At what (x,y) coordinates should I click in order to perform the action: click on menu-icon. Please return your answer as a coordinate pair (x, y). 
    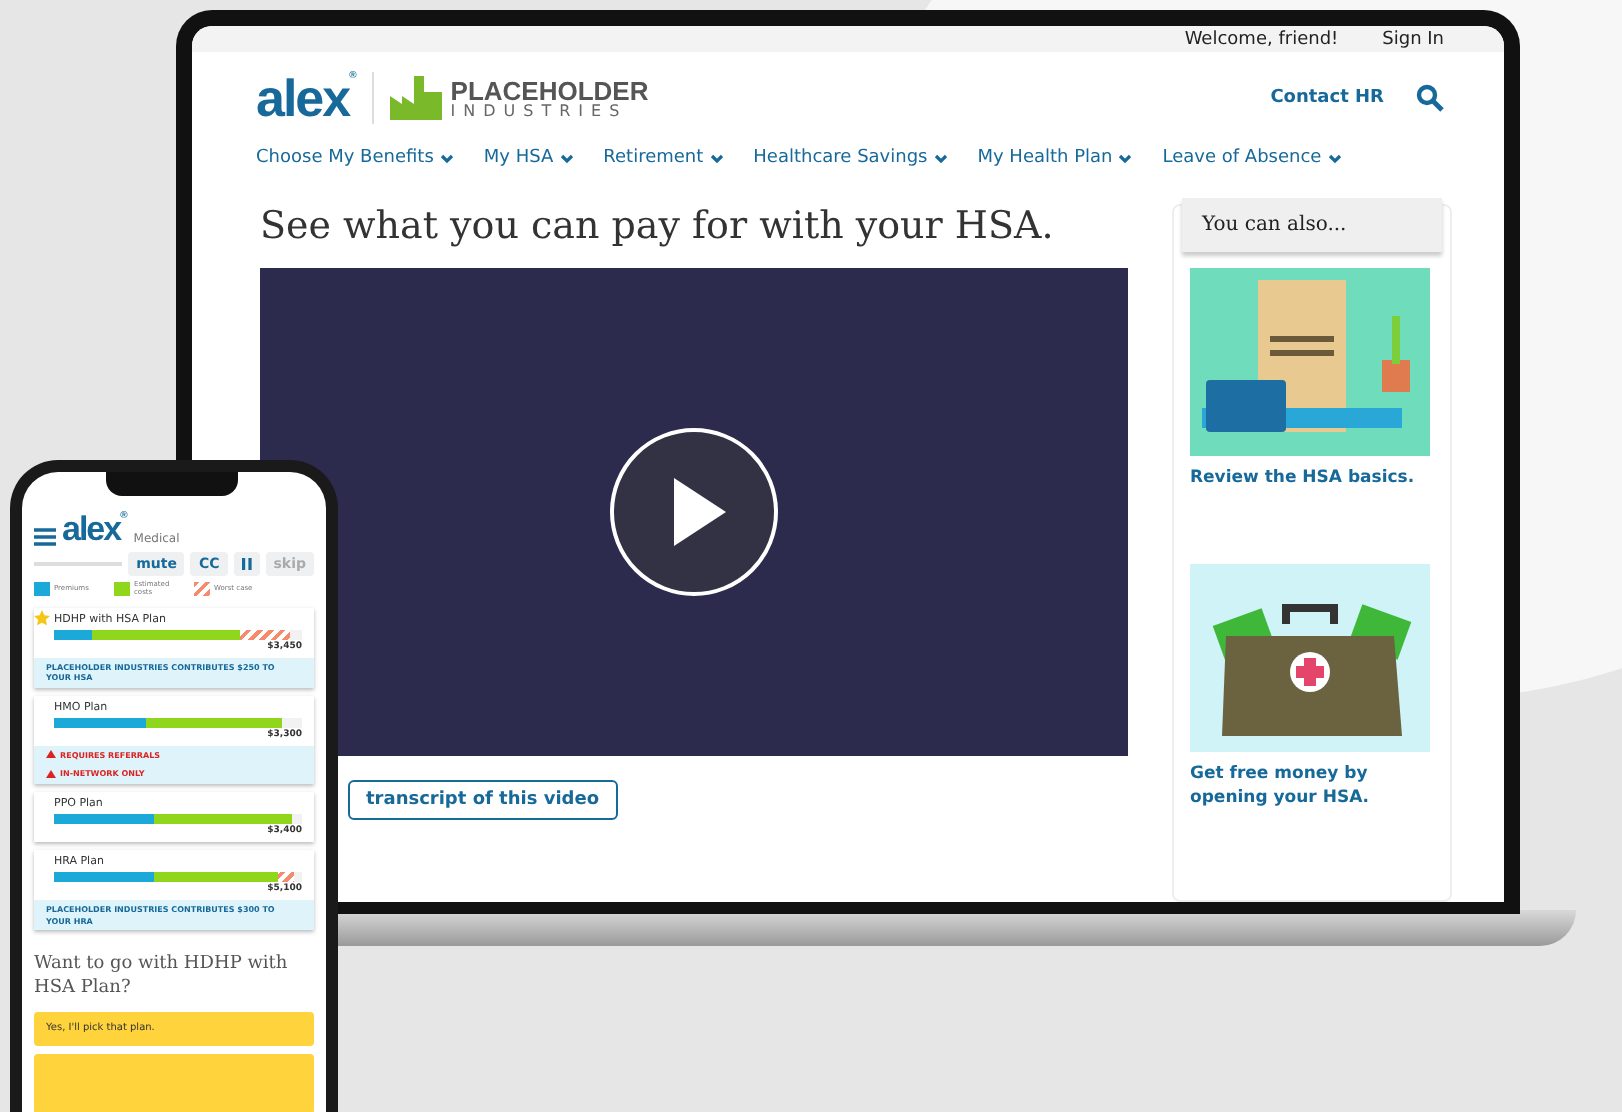
    Looking at the image, I should click on (45, 537).